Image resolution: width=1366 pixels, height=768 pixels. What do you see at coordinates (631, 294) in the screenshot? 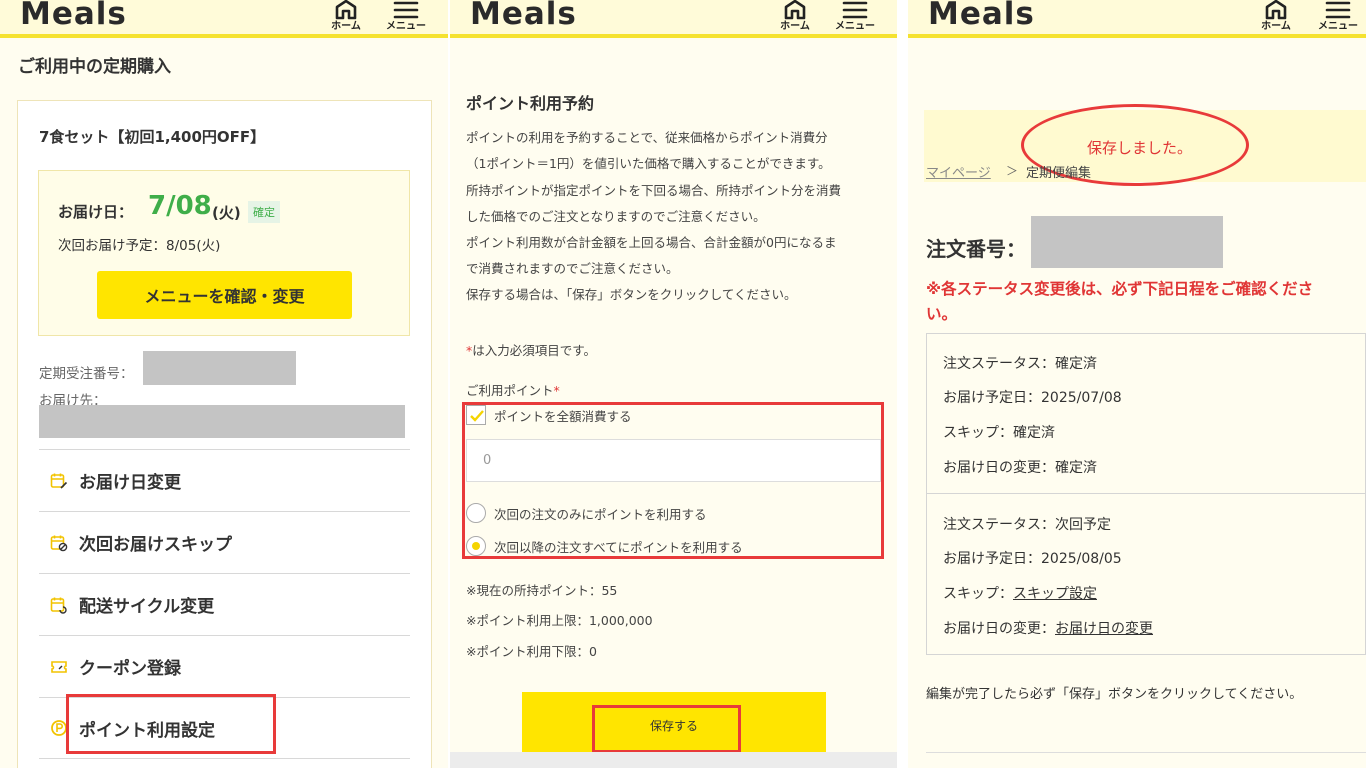
I see `body-line: 保存する場合は、「保存」ボタンをクリックしてください。` at bounding box center [631, 294].